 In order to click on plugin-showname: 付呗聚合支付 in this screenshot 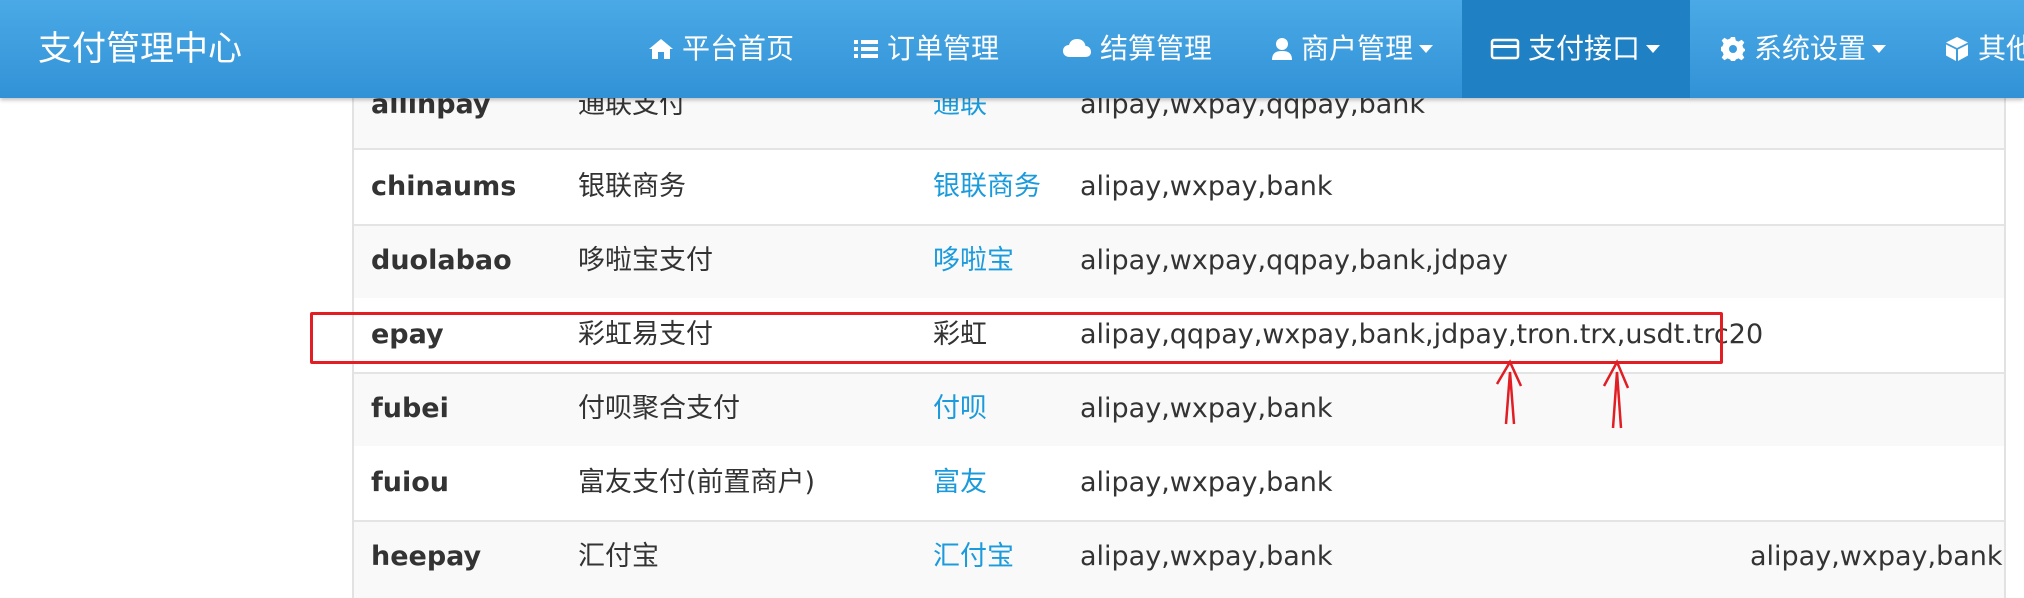, I will do `click(659, 408)`.